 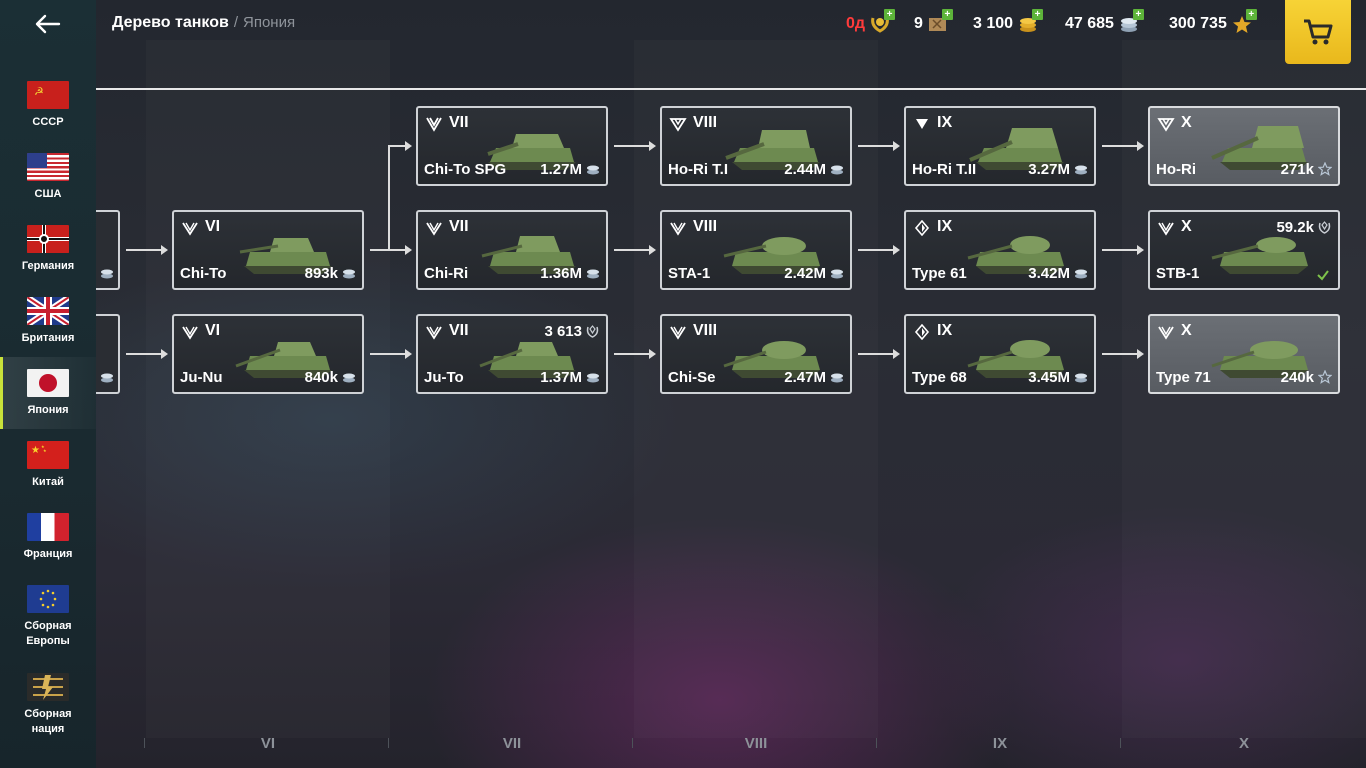 I want to click on tank-price: 2.42M, so click(x=805, y=273).